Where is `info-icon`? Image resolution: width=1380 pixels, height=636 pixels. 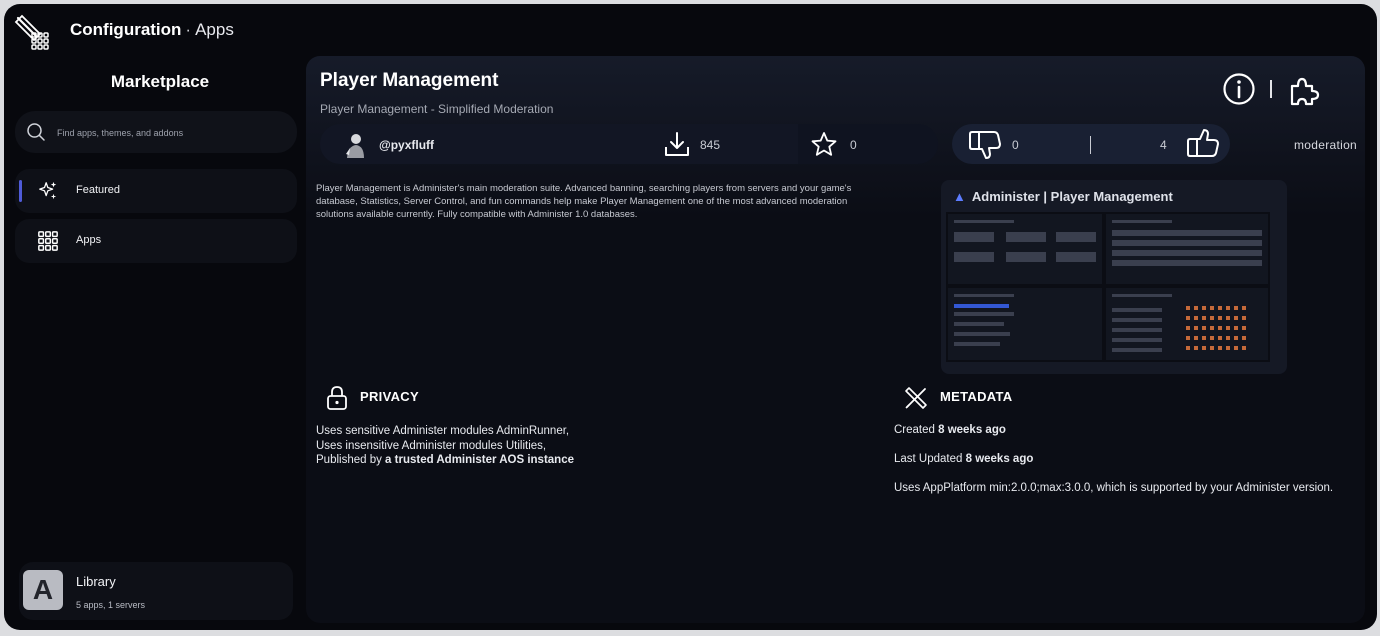 info-icon is located at coordinates (1239, 89).